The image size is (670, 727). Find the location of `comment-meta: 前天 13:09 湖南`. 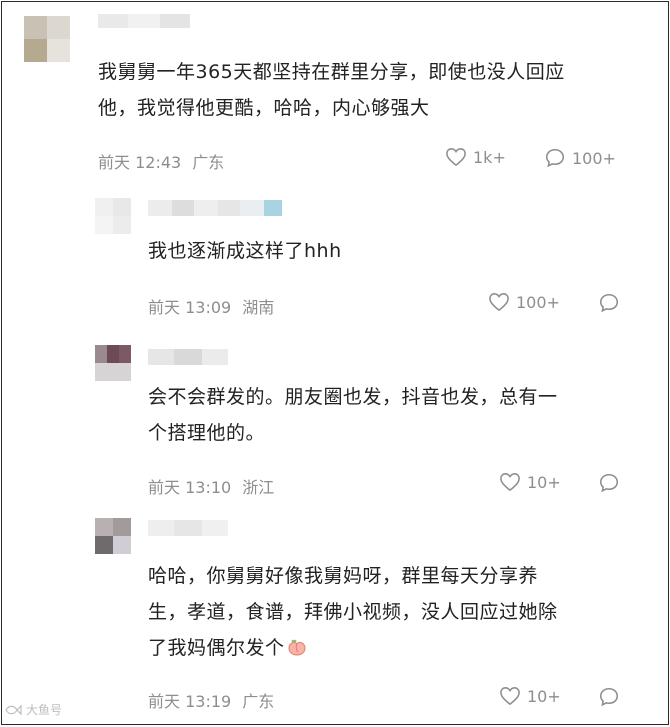

comment-meta: 前天 13:09 湖南 is located at coordinates (211, 306).